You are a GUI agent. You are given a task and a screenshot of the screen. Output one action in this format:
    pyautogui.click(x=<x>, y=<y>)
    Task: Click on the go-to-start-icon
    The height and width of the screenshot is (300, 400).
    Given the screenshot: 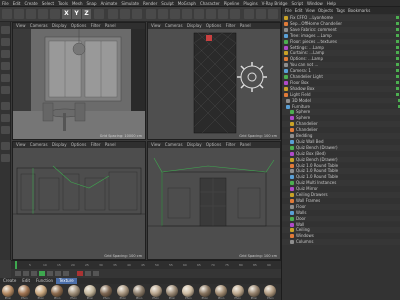 What is the action you would take?
    pyautogui.click(x=18, y=273)
    